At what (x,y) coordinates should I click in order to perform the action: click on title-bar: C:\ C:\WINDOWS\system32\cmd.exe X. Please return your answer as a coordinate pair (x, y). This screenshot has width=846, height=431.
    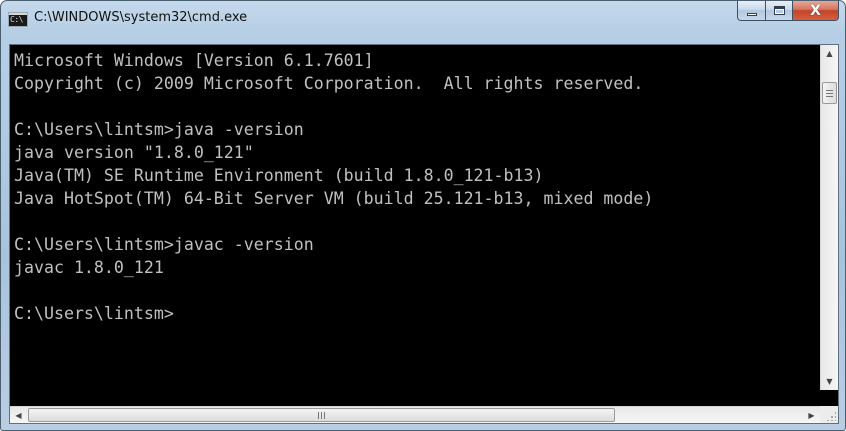
    Looking at the image, I should click on (423, 22).